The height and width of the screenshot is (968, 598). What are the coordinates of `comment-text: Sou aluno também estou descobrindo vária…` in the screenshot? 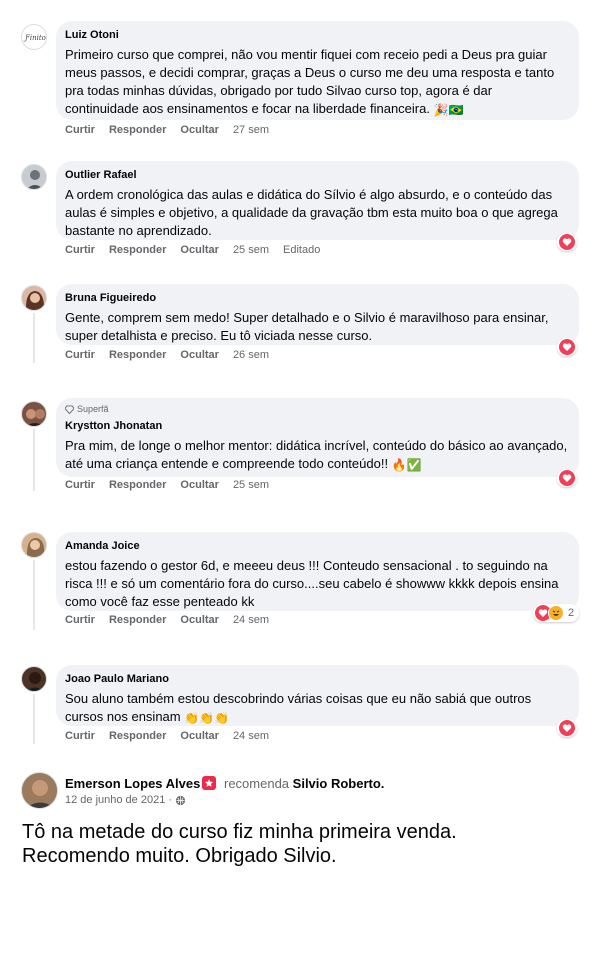 It's located at (298, 708).